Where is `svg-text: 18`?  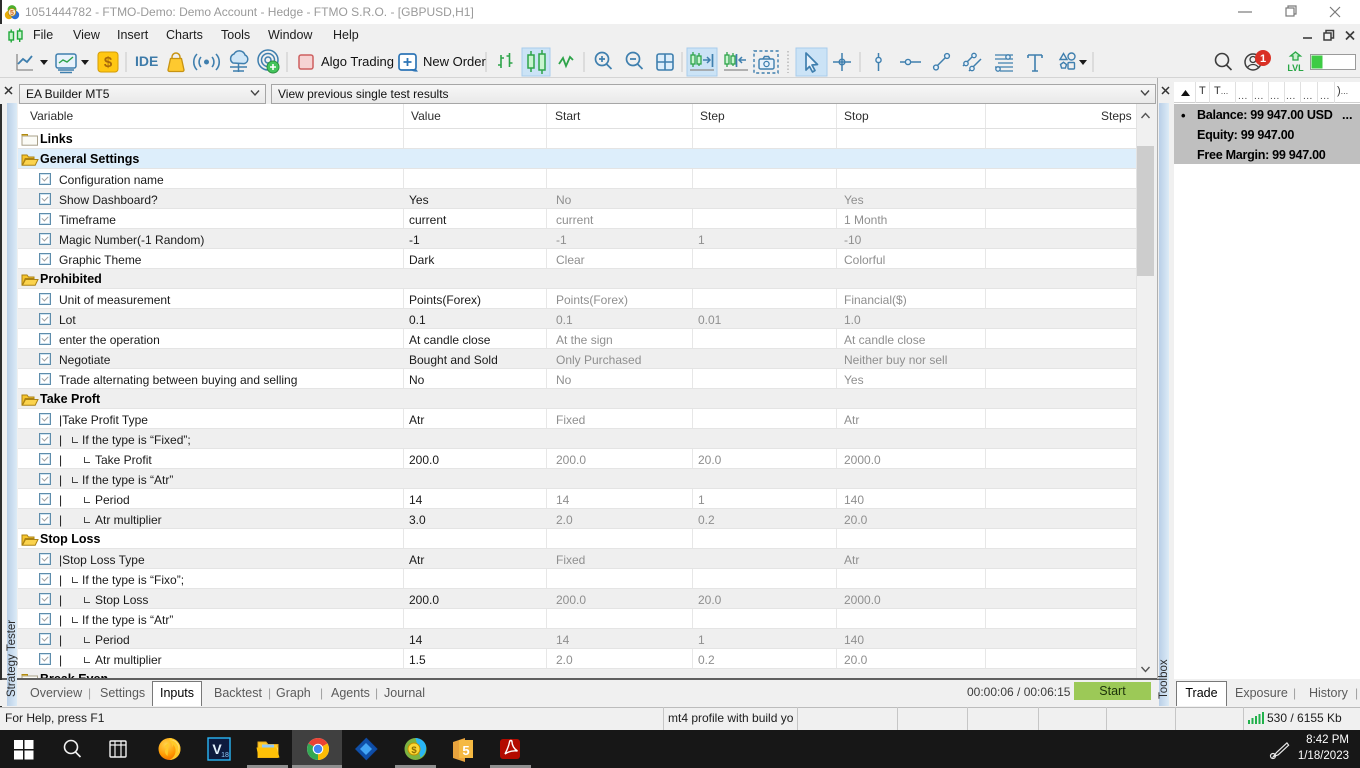
svg-text: 18 is located at coordinates (225, 755).